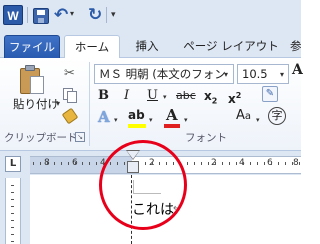 The height and width of the screenshot is (244, 320). Describe the element at coordinates (143, 185) in the screenshot. I see `annotation-circle` at that location.